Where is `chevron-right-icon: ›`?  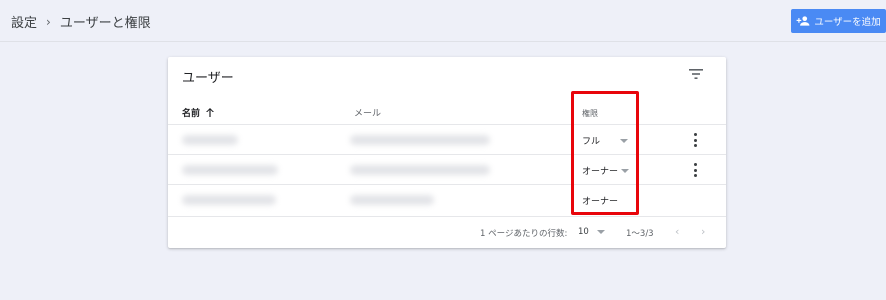 chevron-right-icon: › is located at coordinates (703, 231).